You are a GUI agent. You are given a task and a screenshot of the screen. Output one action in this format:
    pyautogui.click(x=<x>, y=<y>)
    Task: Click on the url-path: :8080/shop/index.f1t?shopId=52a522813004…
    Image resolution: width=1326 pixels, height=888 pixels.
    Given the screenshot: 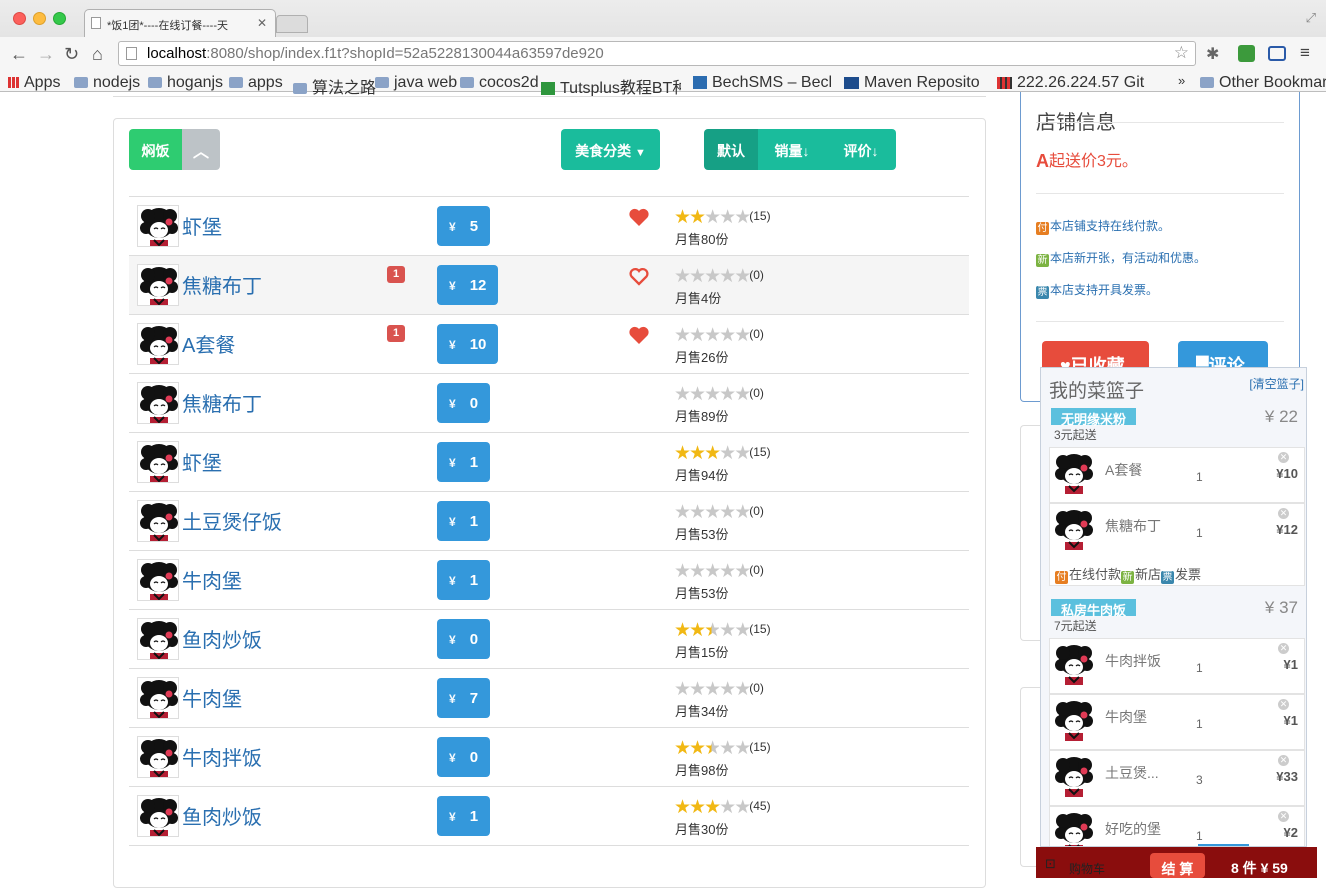 What is the action you would take?
    pyautogui.click(x=405, y=53)
    